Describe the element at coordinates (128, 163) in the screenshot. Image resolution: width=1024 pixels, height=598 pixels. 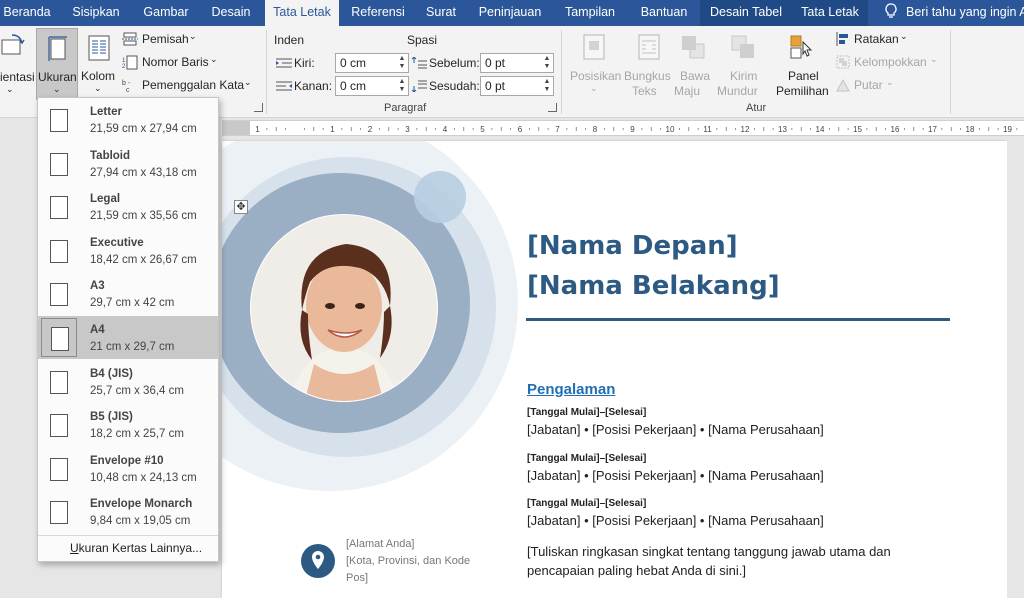
I see `paper-size-item: Tabloid 27,94 cm x 43,18 cm` at that location.